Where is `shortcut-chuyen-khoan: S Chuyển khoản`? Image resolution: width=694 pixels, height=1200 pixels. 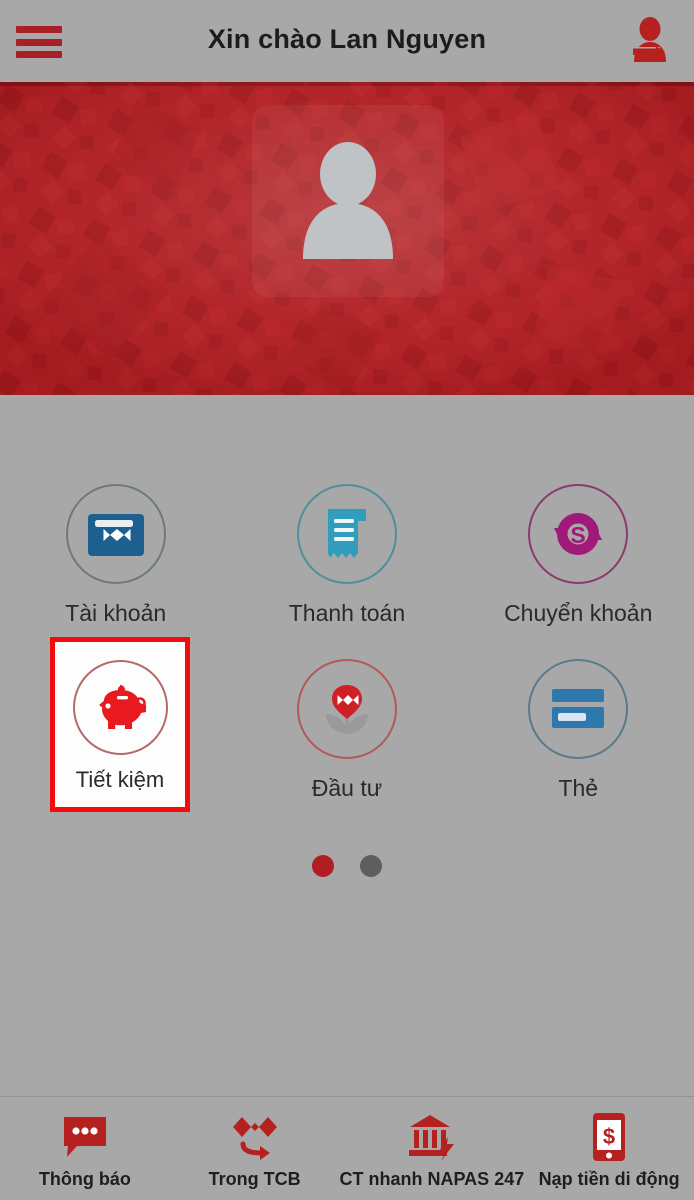 shortcut-chuyen-khoan: S Chuyển khoản is located at coordinates (578, 549).